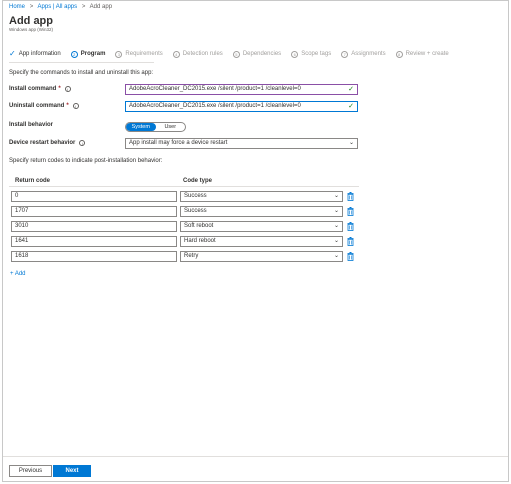  I want to click on install-command-label-text: Install command, so click(33, 89).